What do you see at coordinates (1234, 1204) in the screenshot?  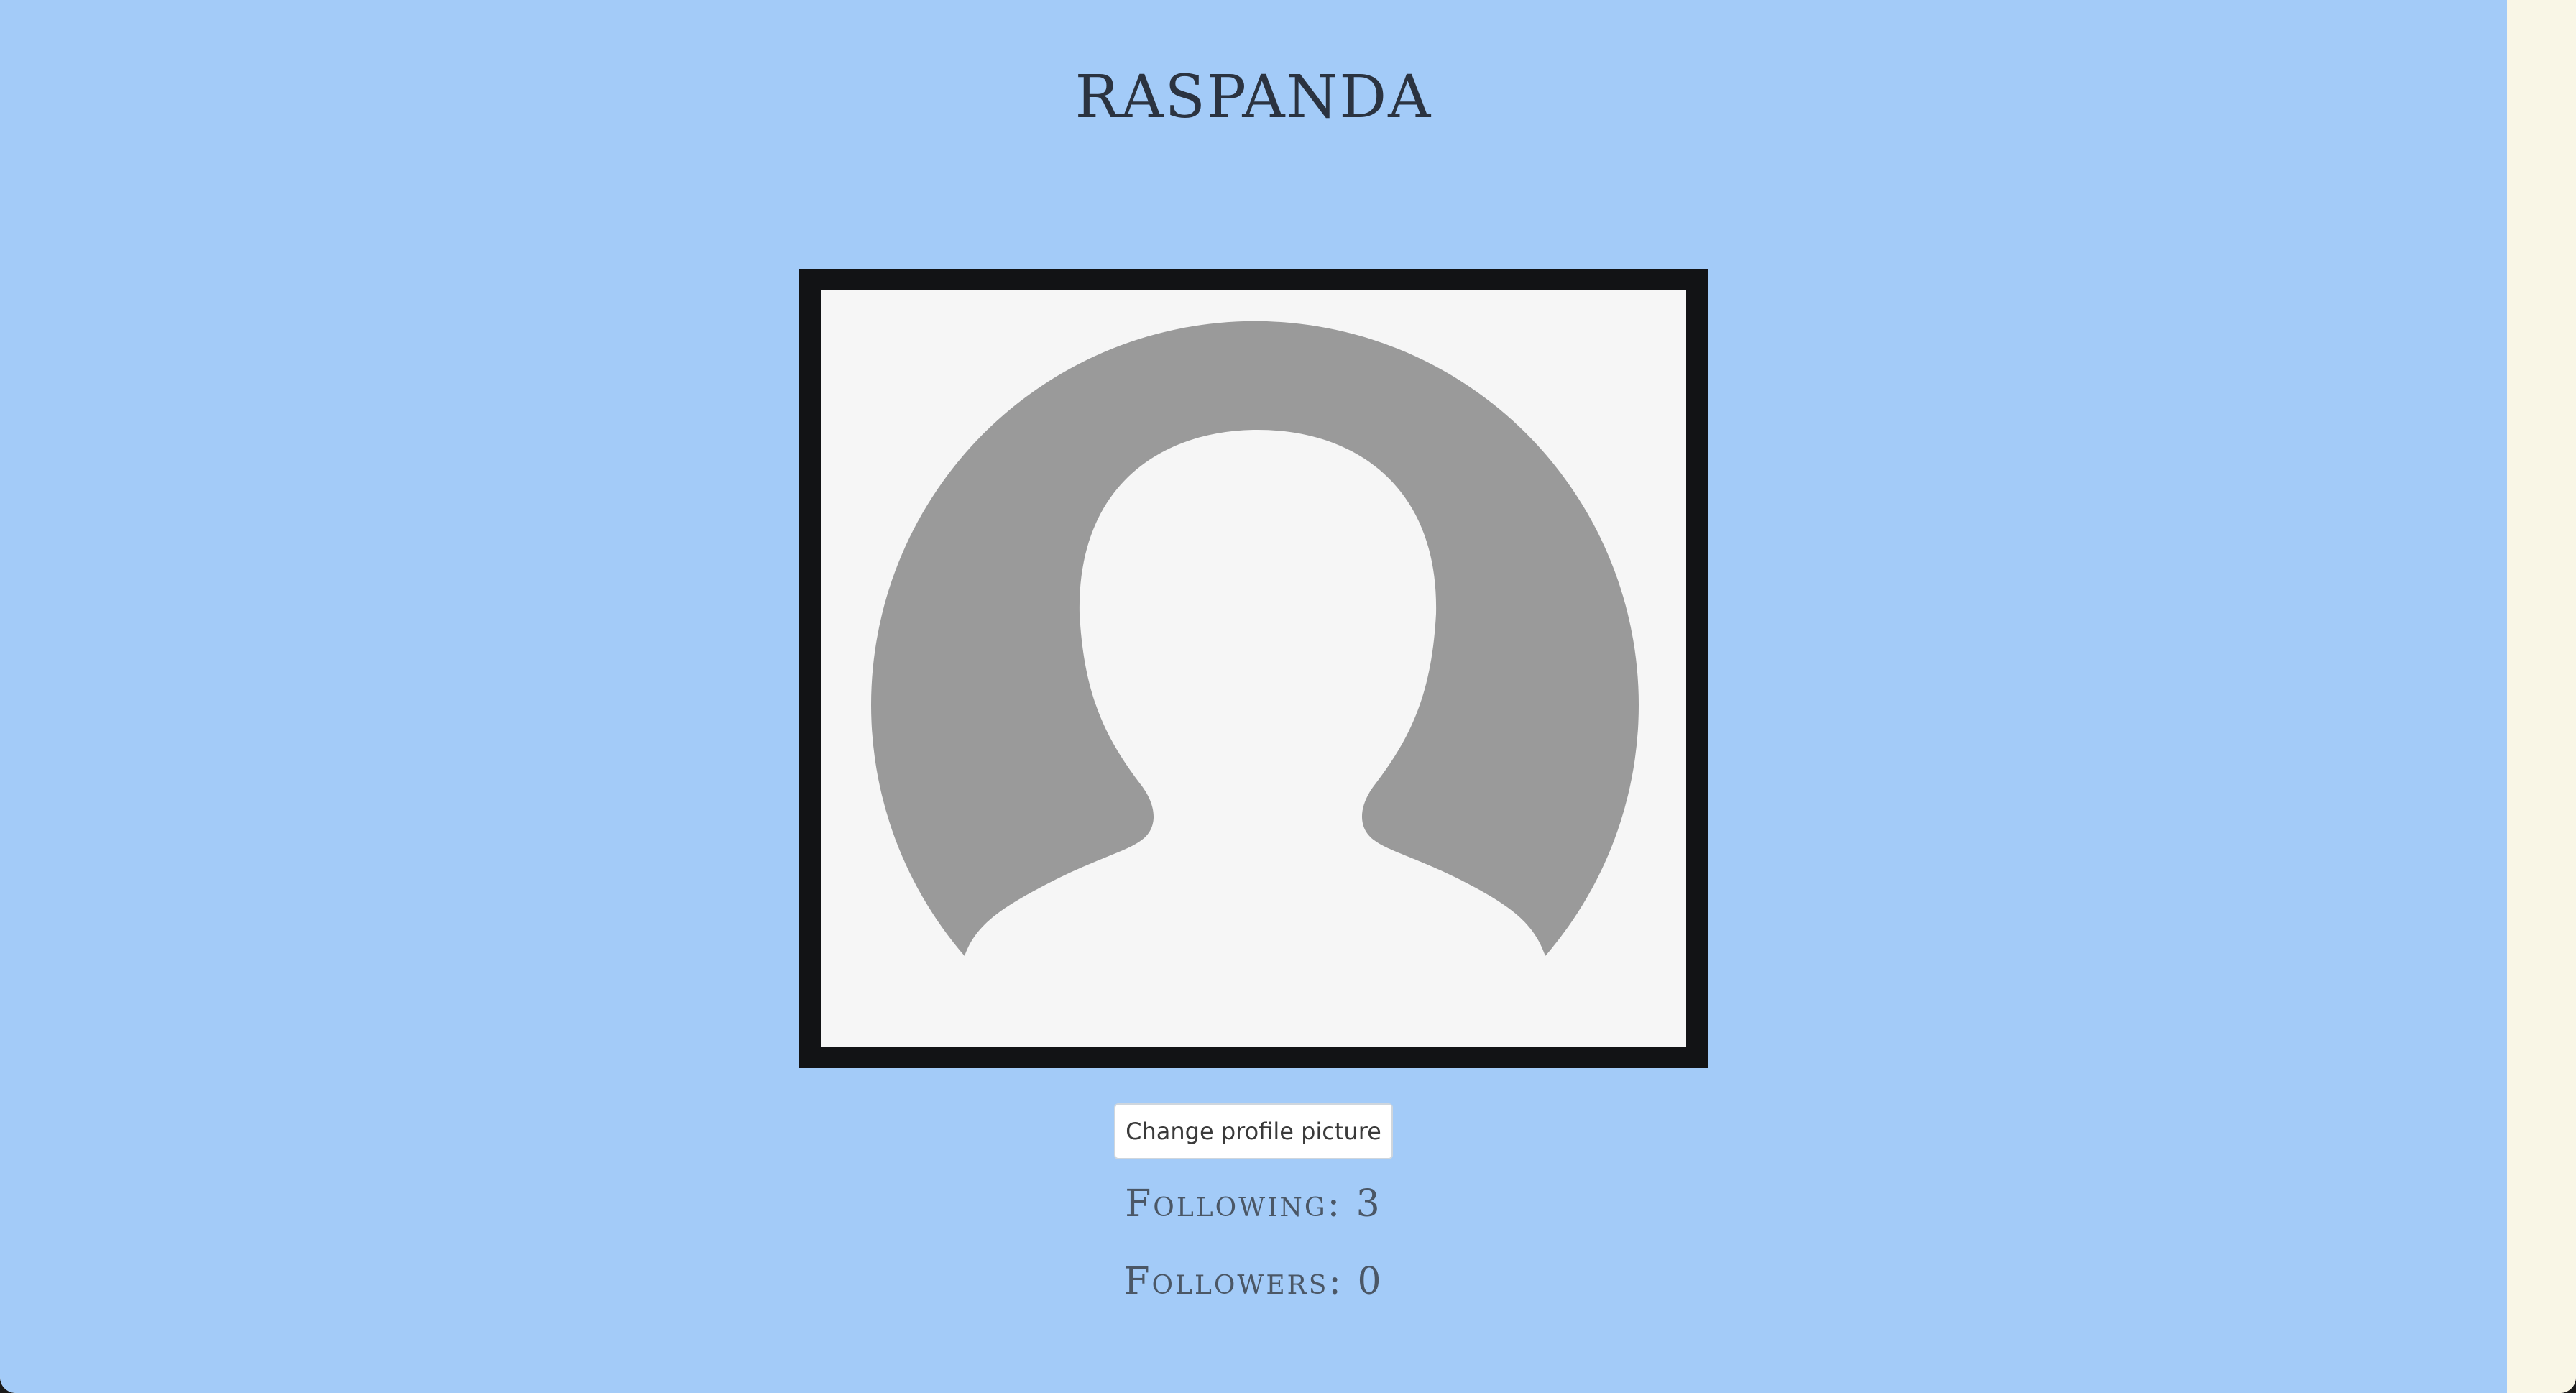 I see `following-label: Following:` at bounding box center [1234, 1204].